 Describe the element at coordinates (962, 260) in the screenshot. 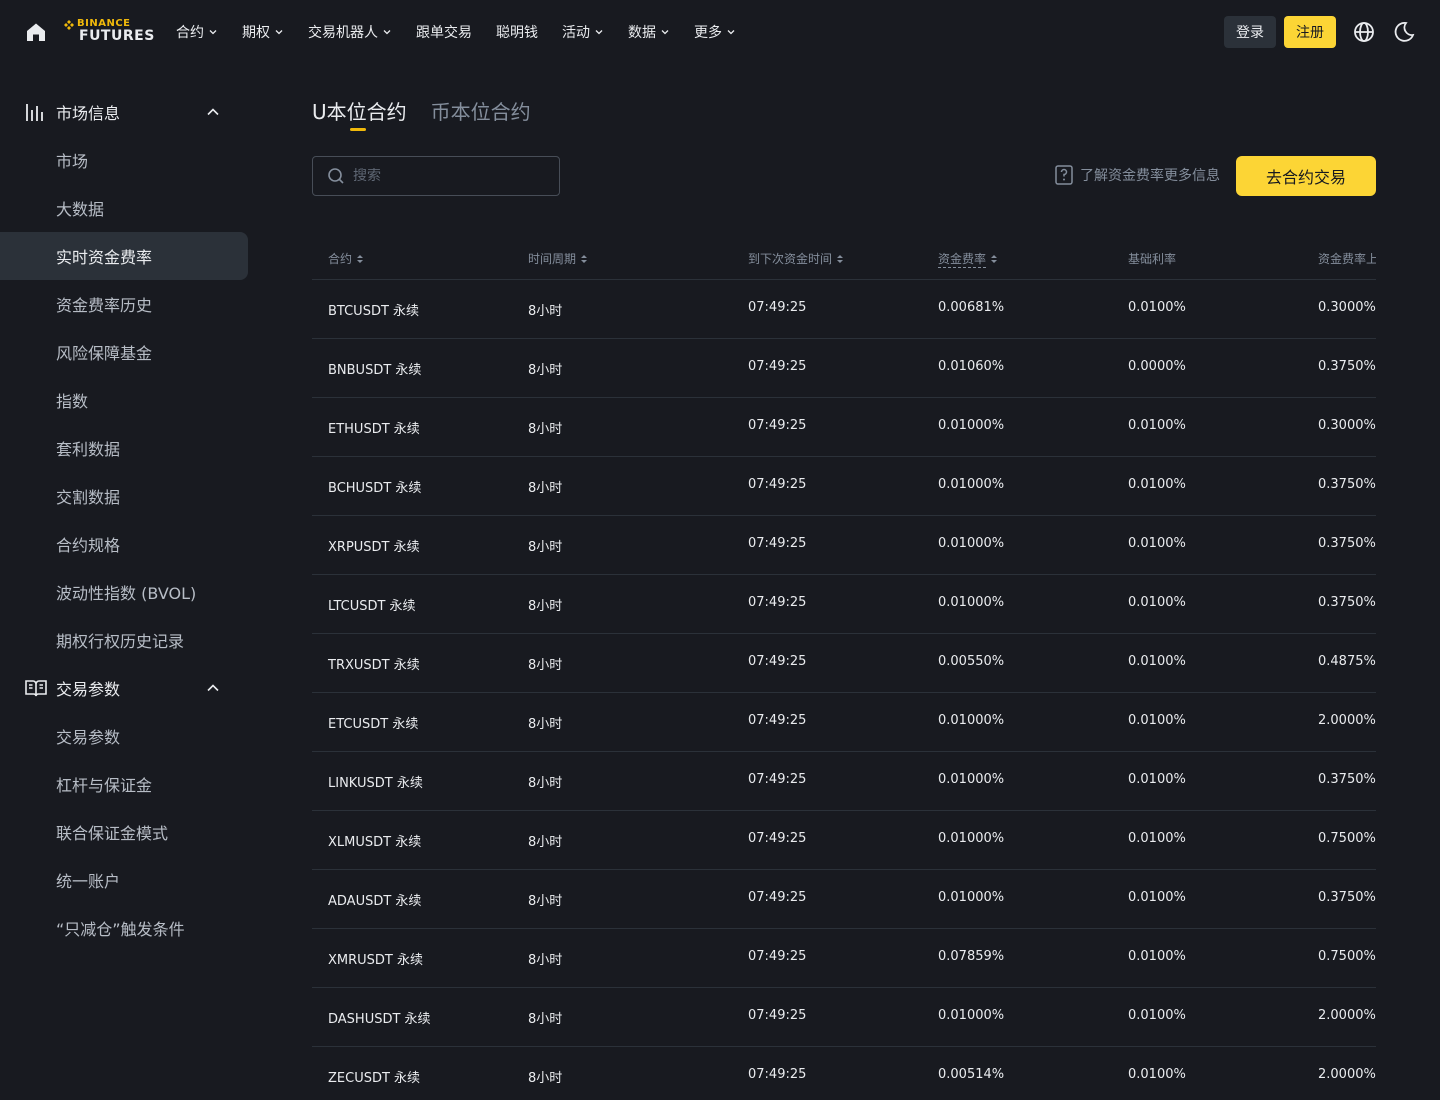

I see `column-header-label: 资金费率` at that location.